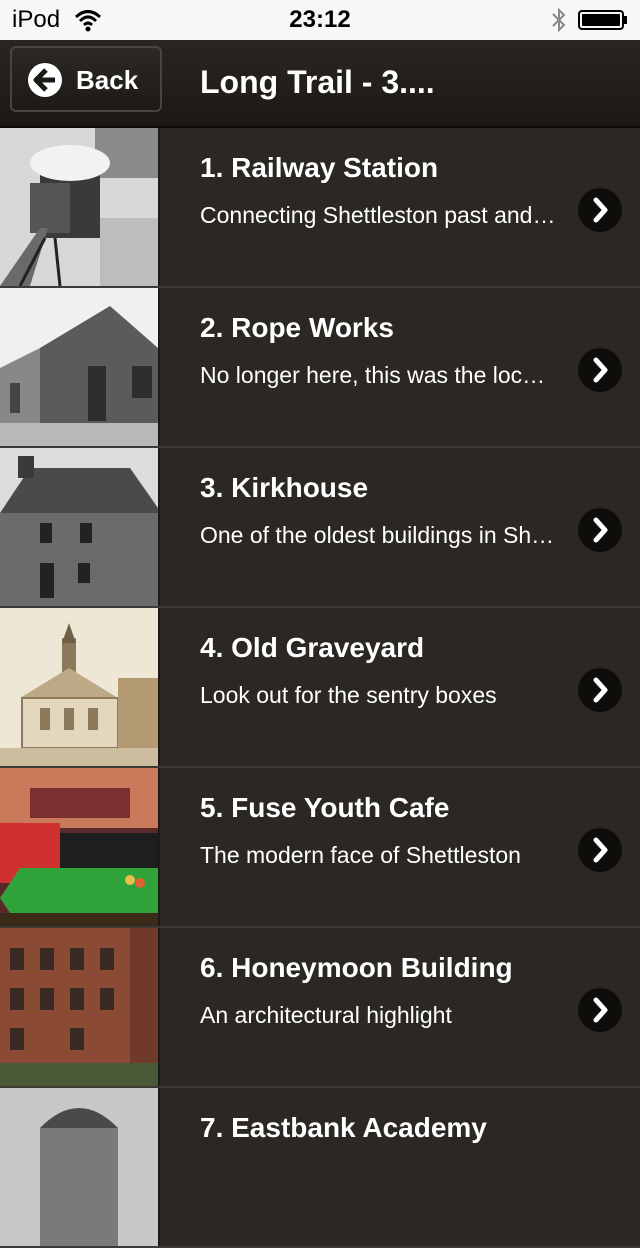  I want to click on item-subtitle: An architectural highlight, so click(326, 1015).